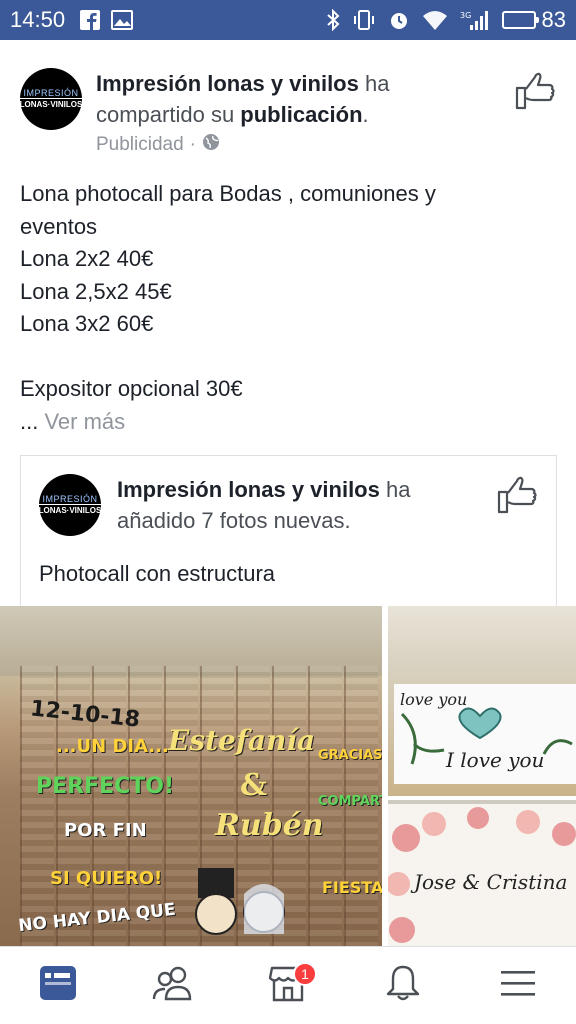 This screenshot has width=576, height=1024. I want to click on post-text-line: eventos, so click(59, 226).